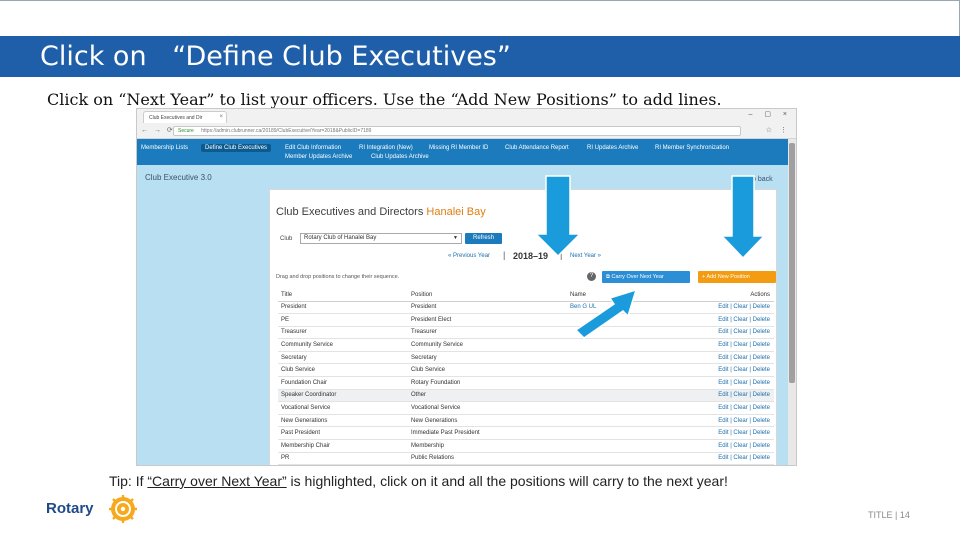 The height and width of the screenshot is (540, 960). Describe the element at coordinates (70, 508) in the screenshot. I see `logo-text: Rotary` at that location.